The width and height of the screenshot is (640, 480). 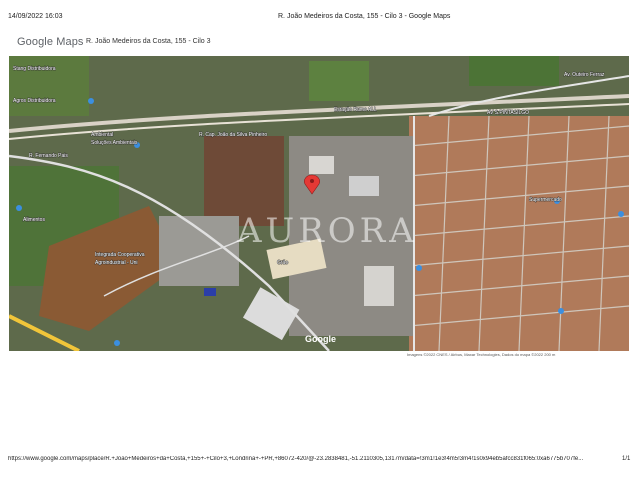 I want to click on google-maps-logo-text: Google Maps, so click(x=50, y=42).